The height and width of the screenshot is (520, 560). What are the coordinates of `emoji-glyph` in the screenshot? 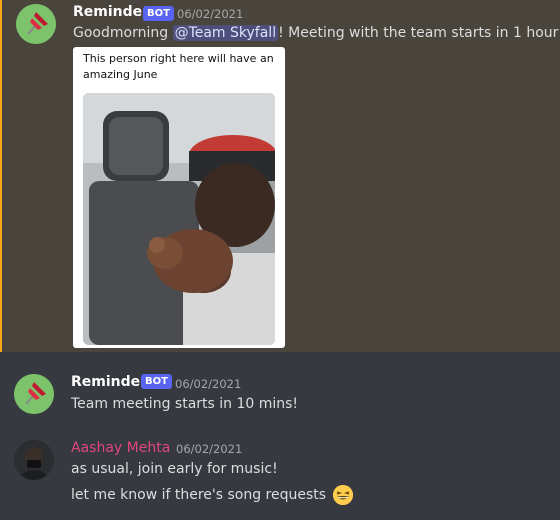 It's located at (342, 495).